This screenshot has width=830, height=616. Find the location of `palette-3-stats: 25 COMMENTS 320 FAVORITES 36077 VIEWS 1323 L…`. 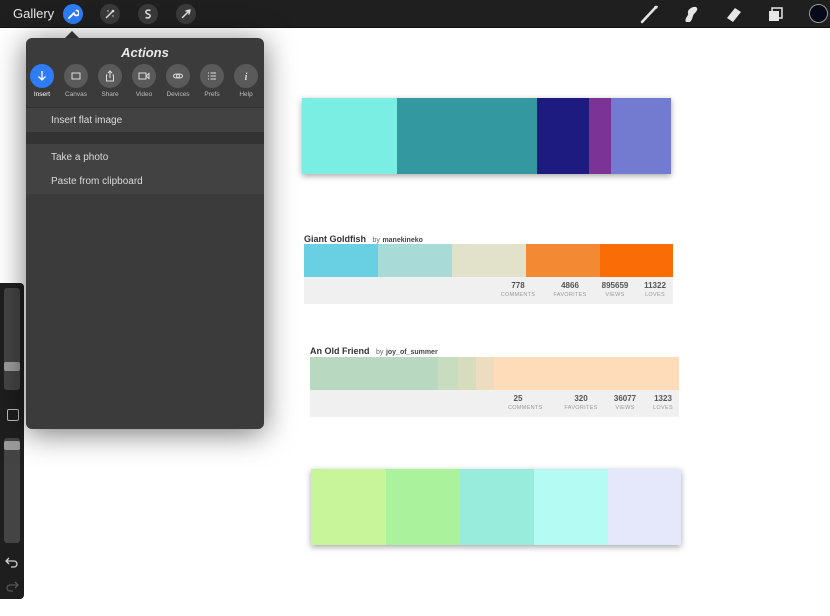

palette-3-stats: 25 COMMENTS 320 FAVORITES 36077 VIEWS 1323 L… is located at coordinates (494, 403).